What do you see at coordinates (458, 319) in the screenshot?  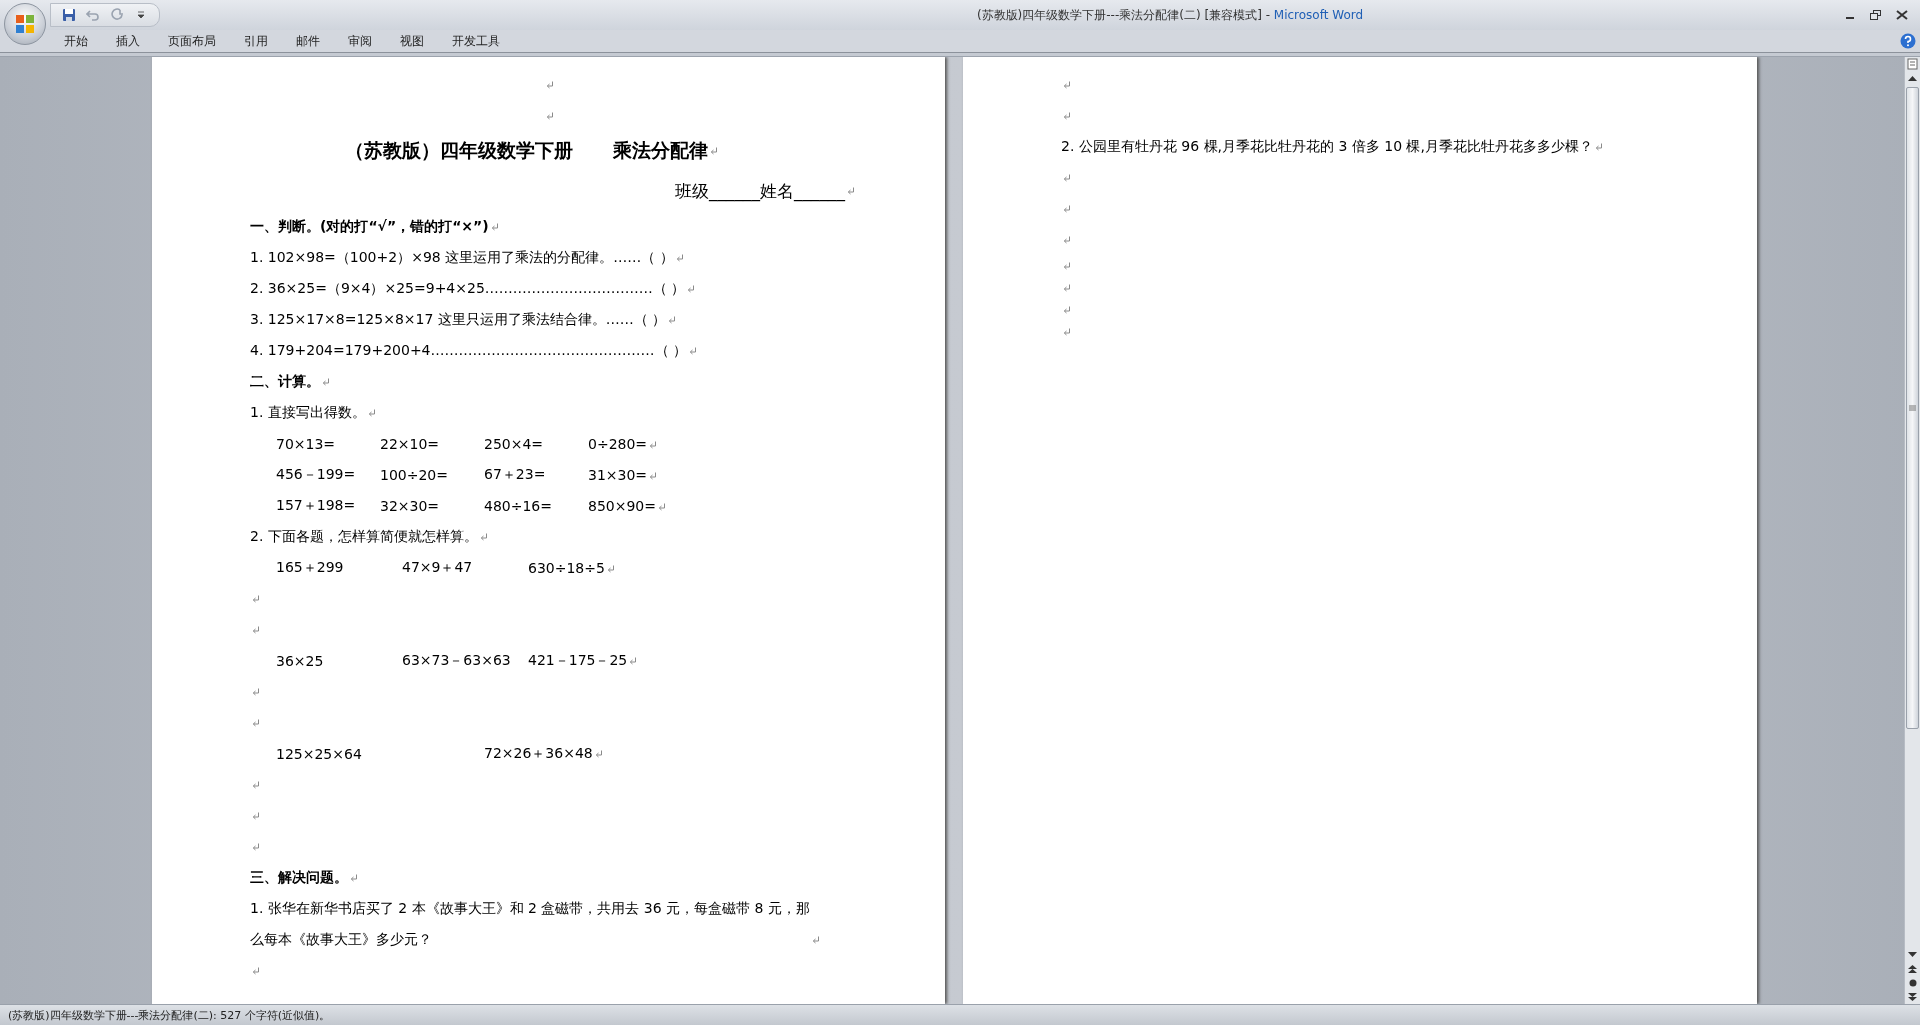 I see `question-text: 3. 125×17×8=125×8×17 这里只运用了乘法结合律。……（ ）` at bounding box center [458, 319].